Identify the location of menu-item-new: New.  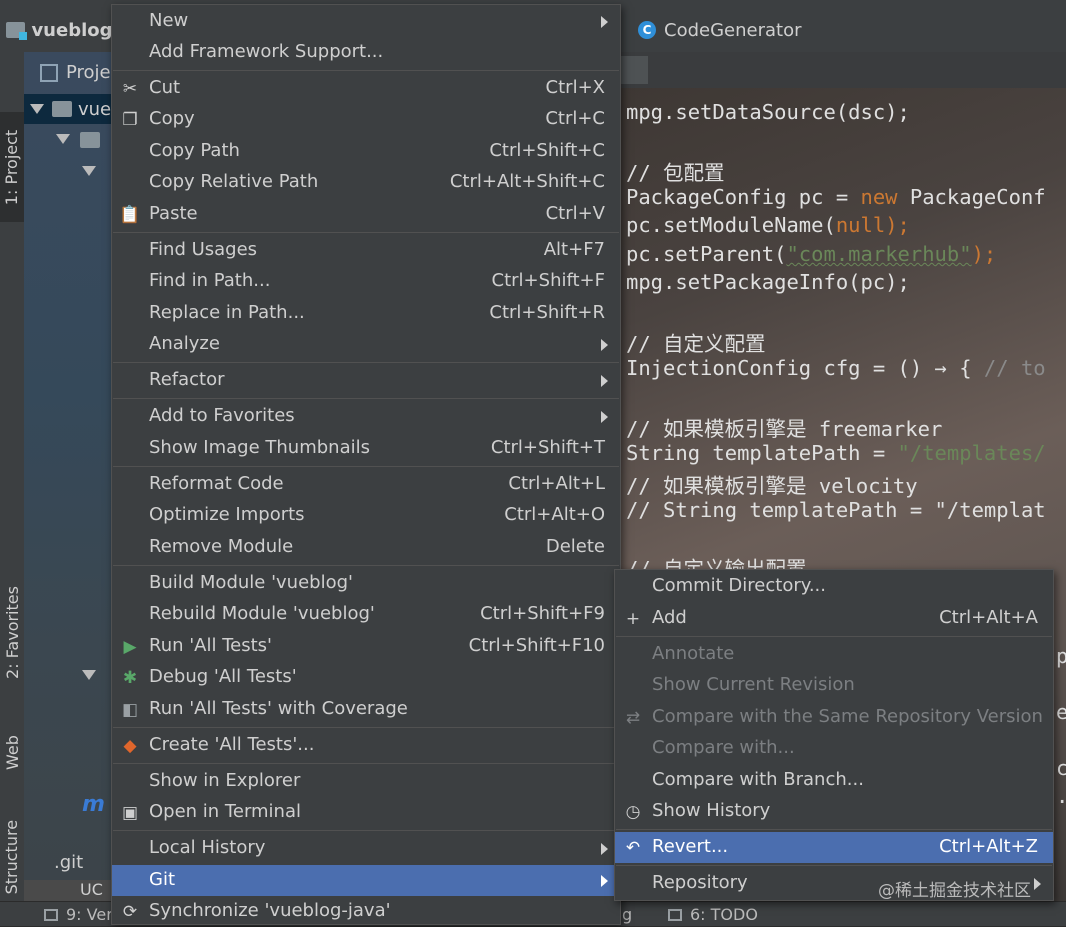
(366, 21).